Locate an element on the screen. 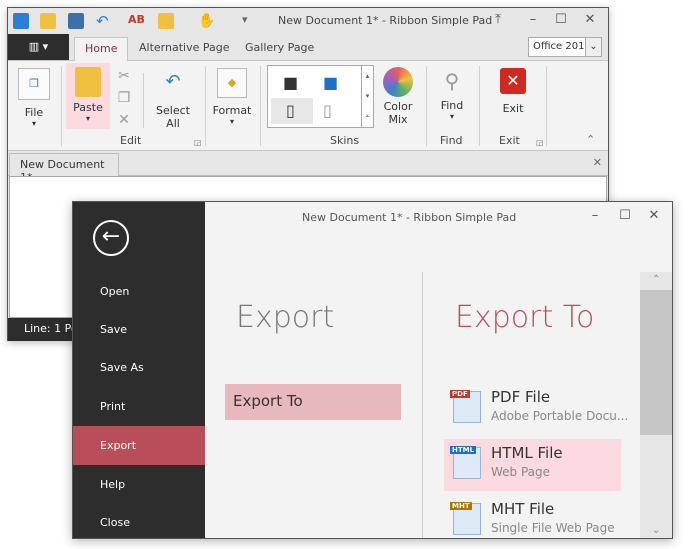 Image resolution: width=690 pixels, height=549 pixels. app-menu-button: ▥ ▾ is located at coordinates (38, 47).